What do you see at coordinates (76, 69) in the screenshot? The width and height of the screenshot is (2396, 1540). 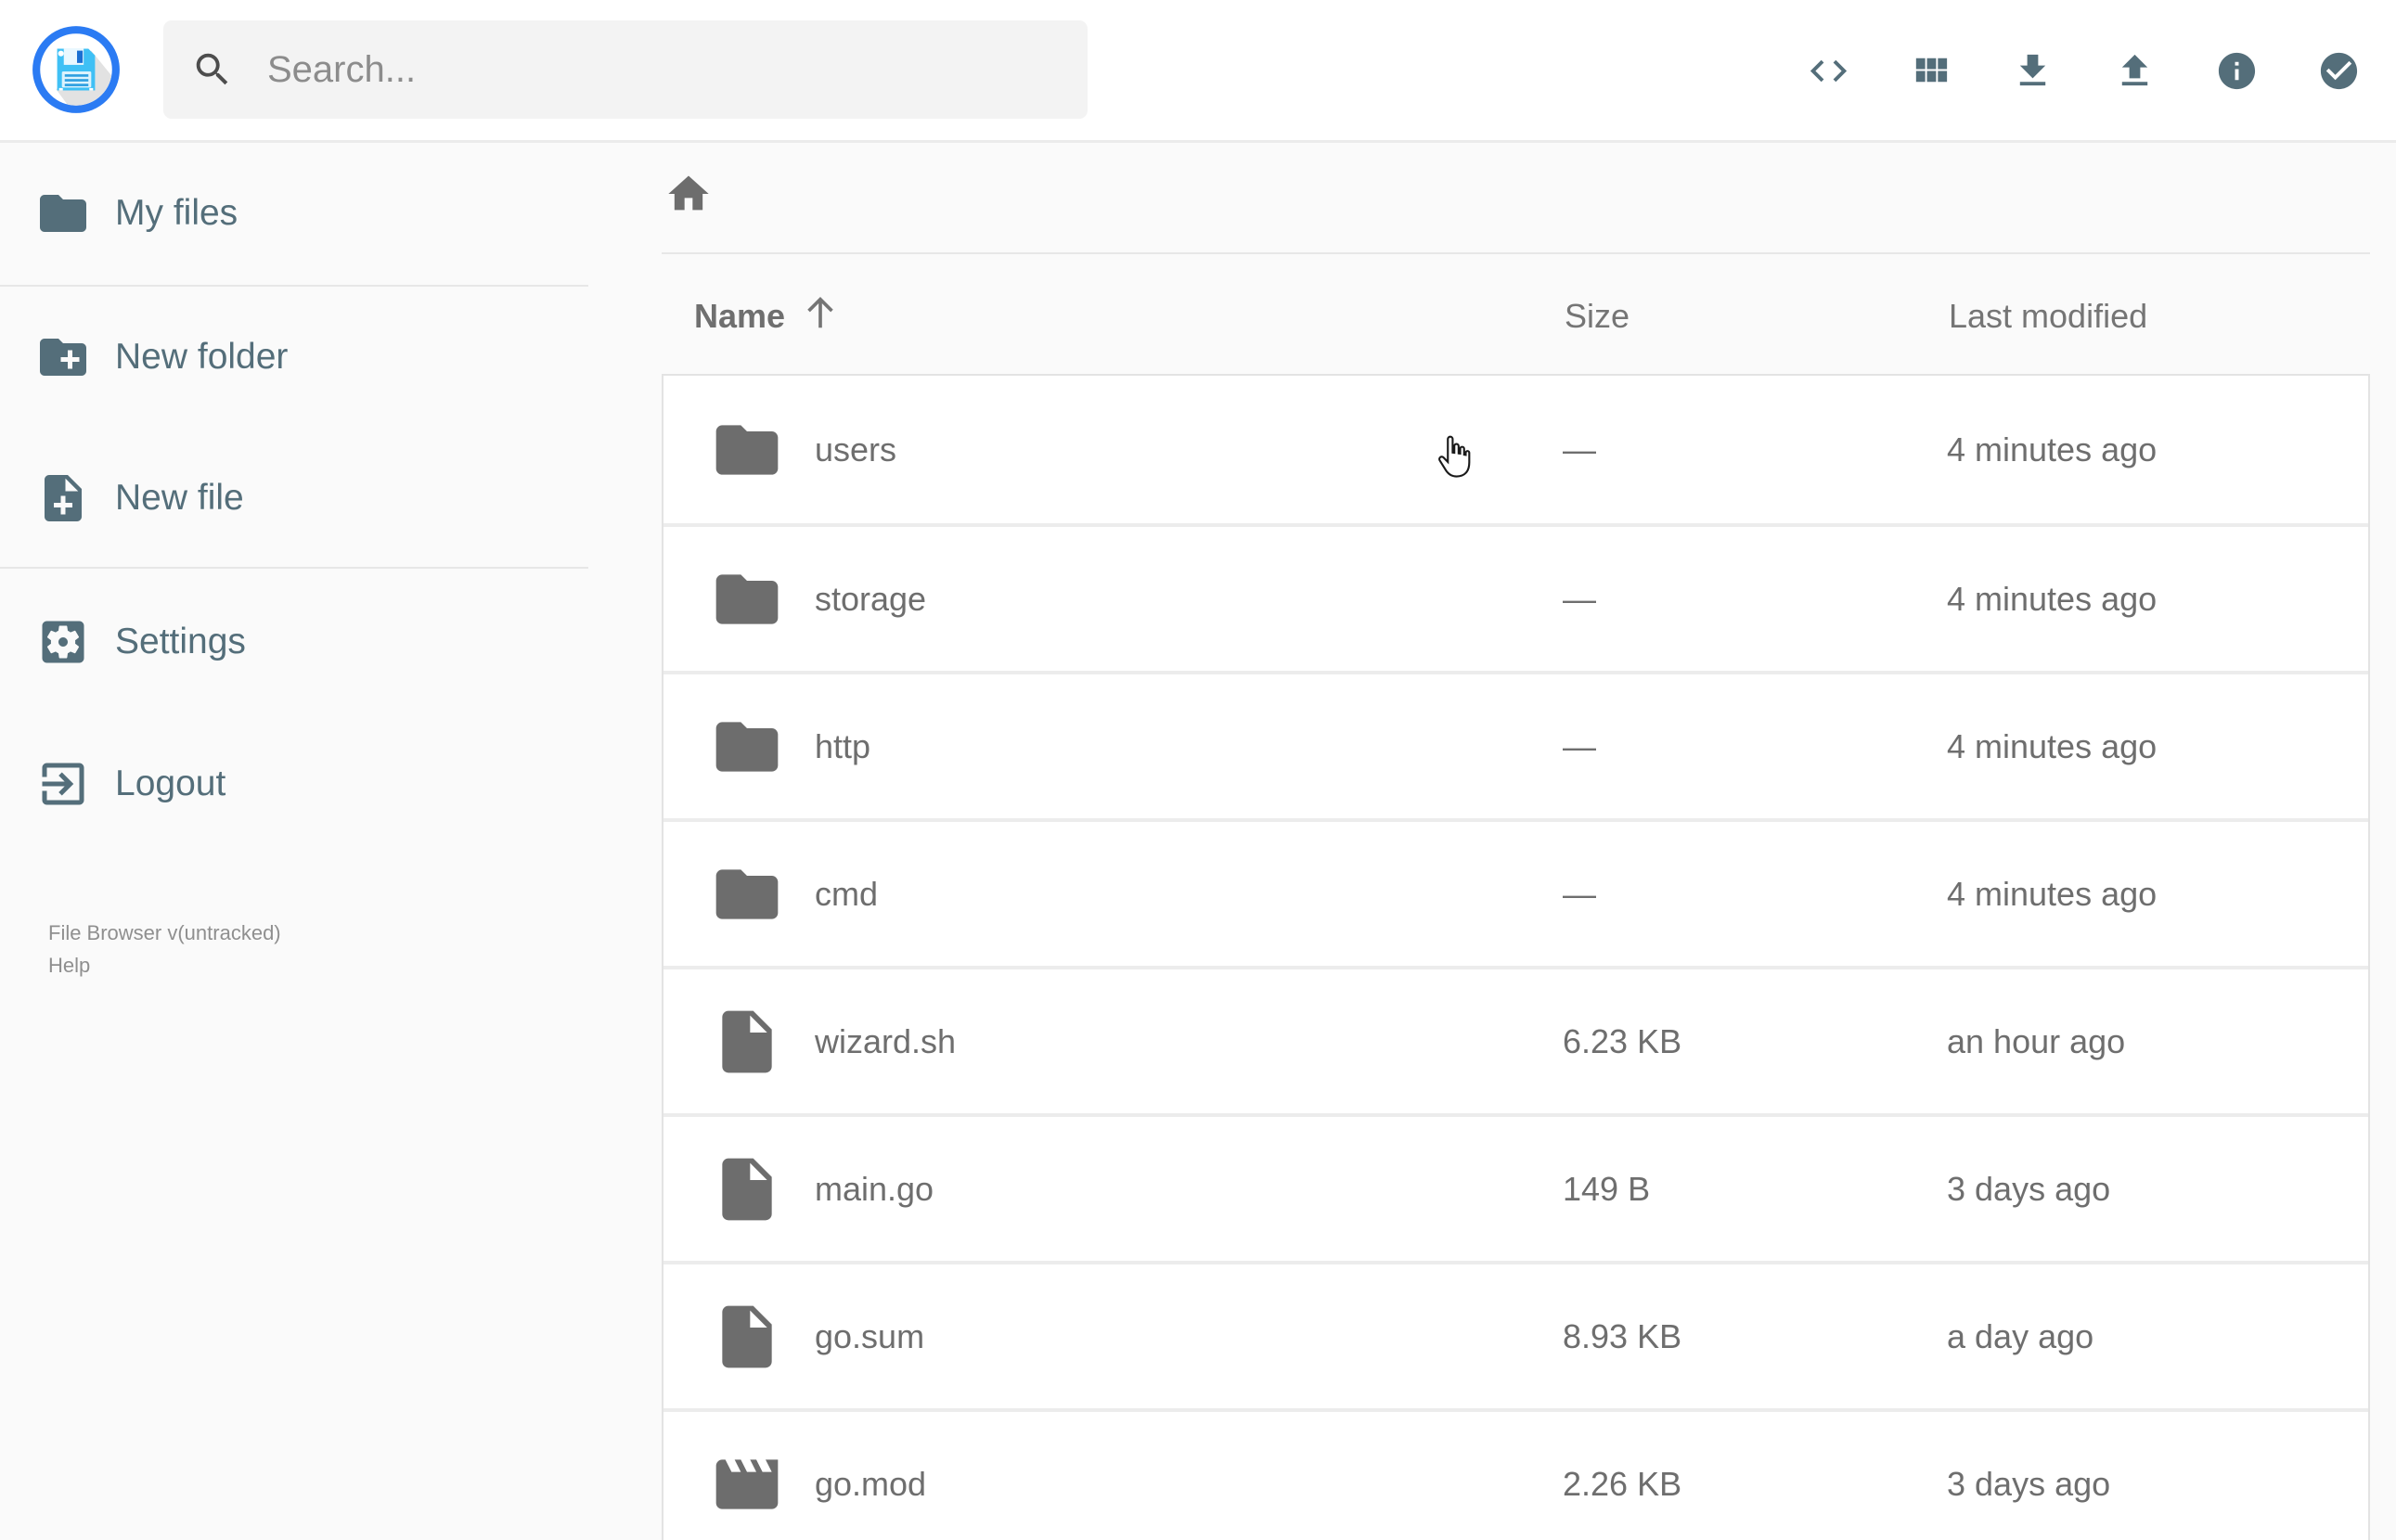 I see `file-browser-logo` at bounding box center [76, 69].